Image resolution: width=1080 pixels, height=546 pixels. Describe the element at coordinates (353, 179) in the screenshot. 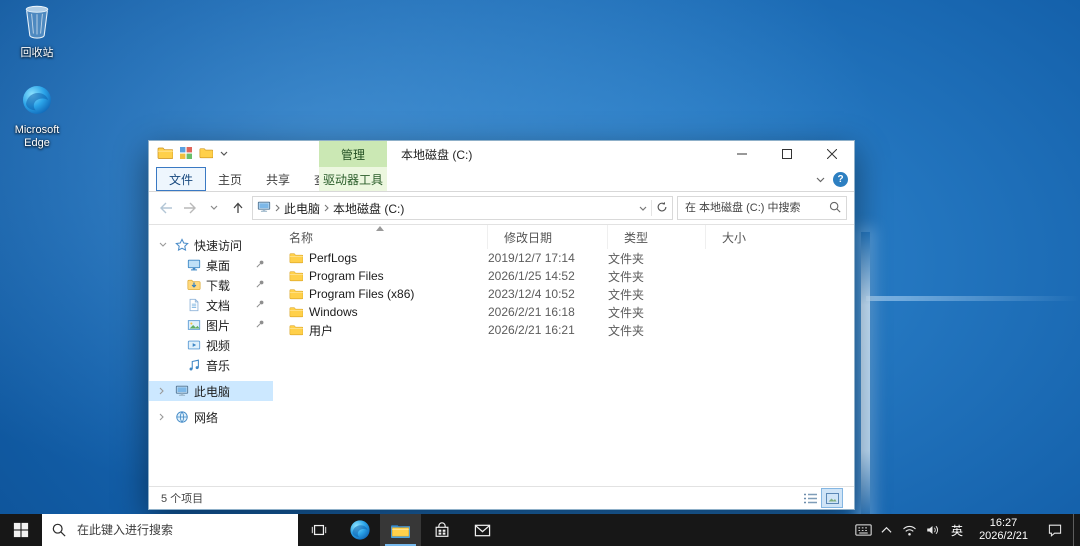

I see `tab-drive-tools: 驱动器工具` at that location.